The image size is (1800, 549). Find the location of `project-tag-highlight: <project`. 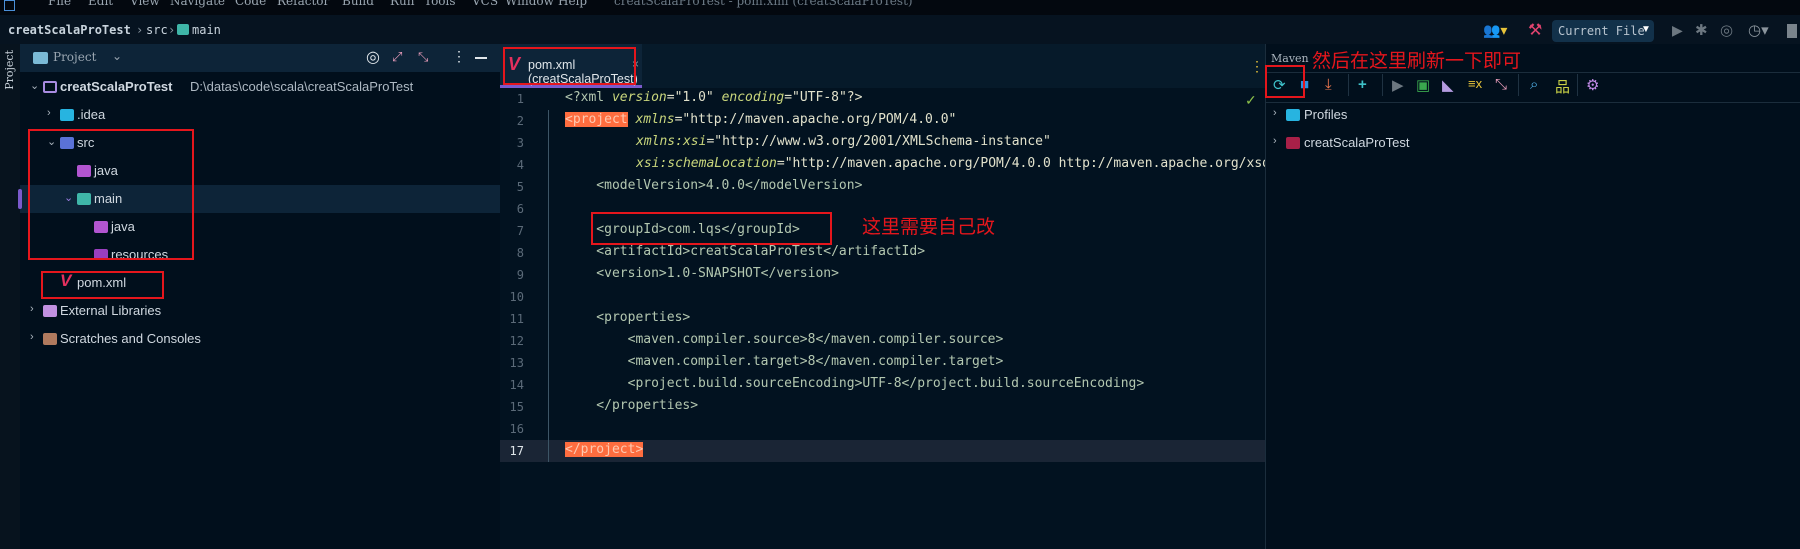

project-tag-highlight: <project is located at coordinates (596, 119).